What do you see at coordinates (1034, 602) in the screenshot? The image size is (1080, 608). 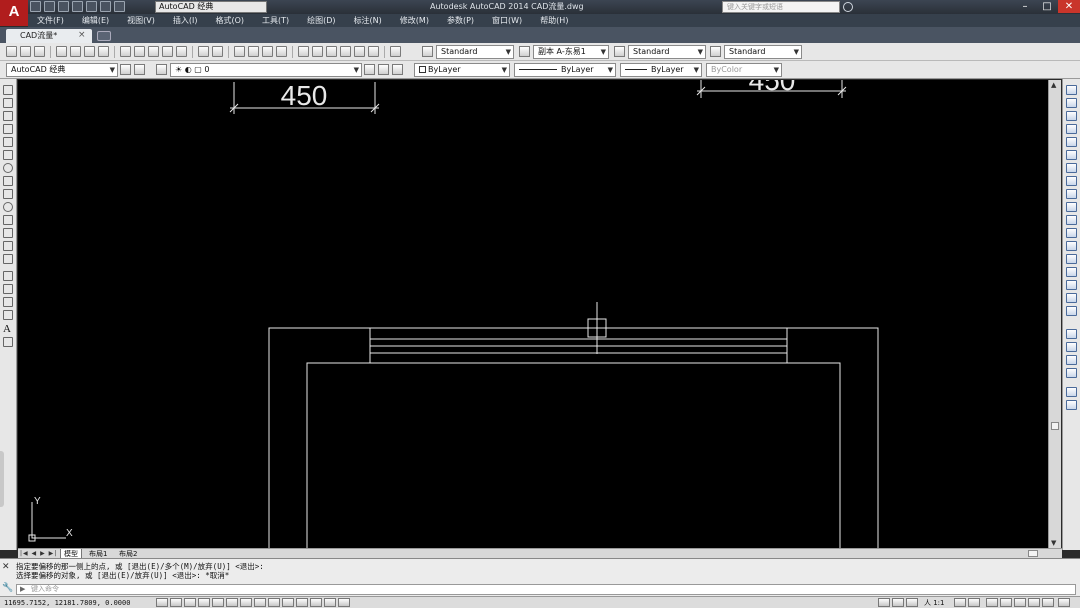 I see `isolate-objects-icon` at bounding box center [1034, 602].